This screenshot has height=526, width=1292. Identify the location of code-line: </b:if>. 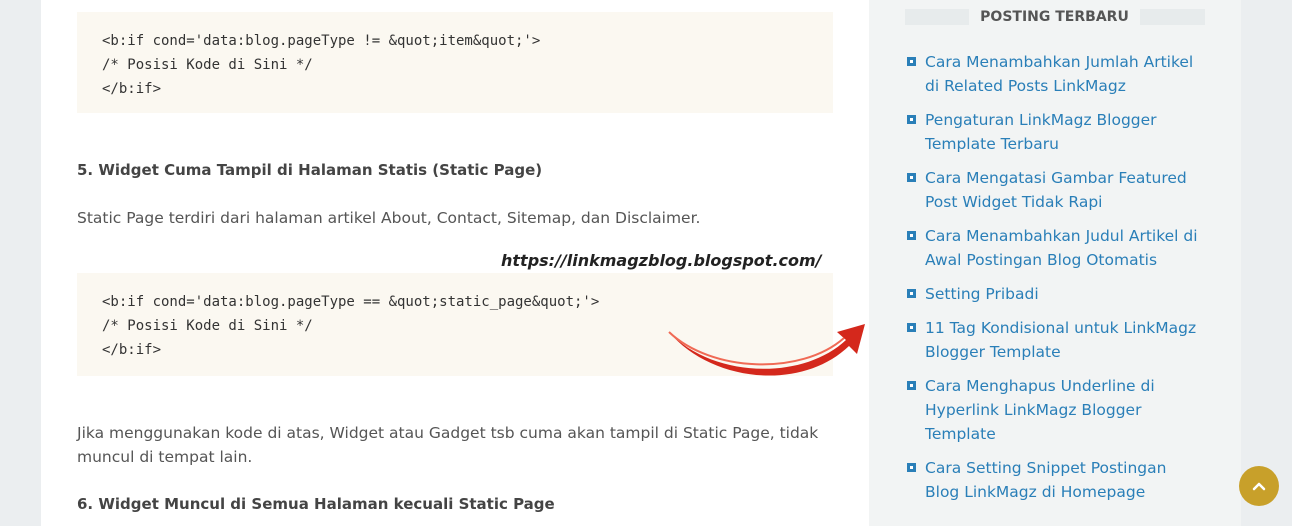
(132, 89).